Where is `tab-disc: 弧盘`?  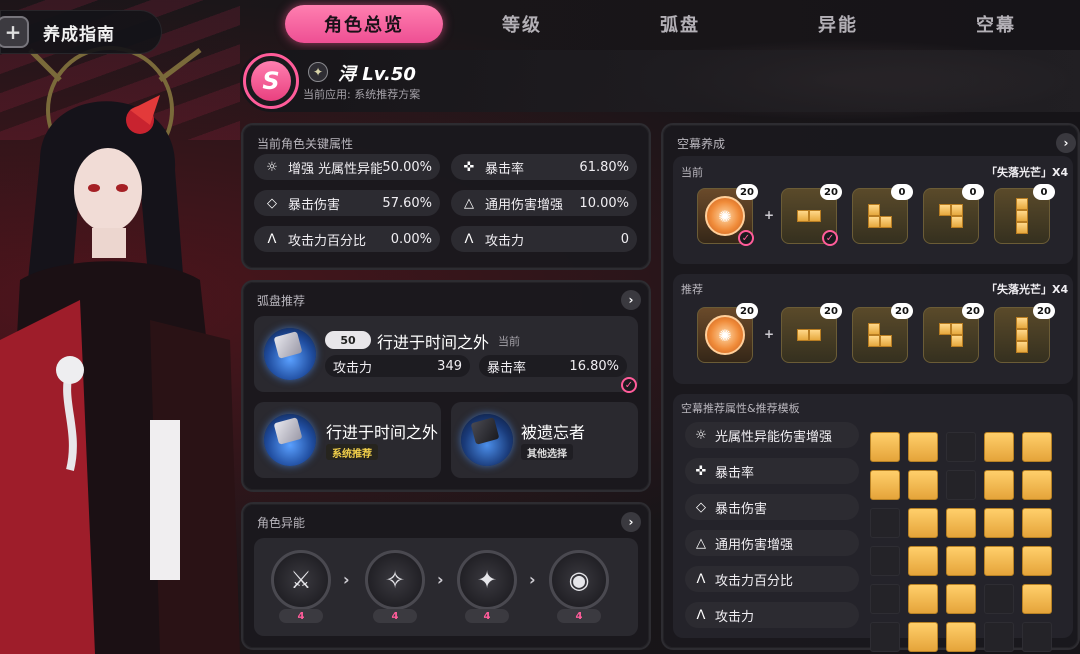
tab-disc: 弧盘 is located at coordinates (680, 24).